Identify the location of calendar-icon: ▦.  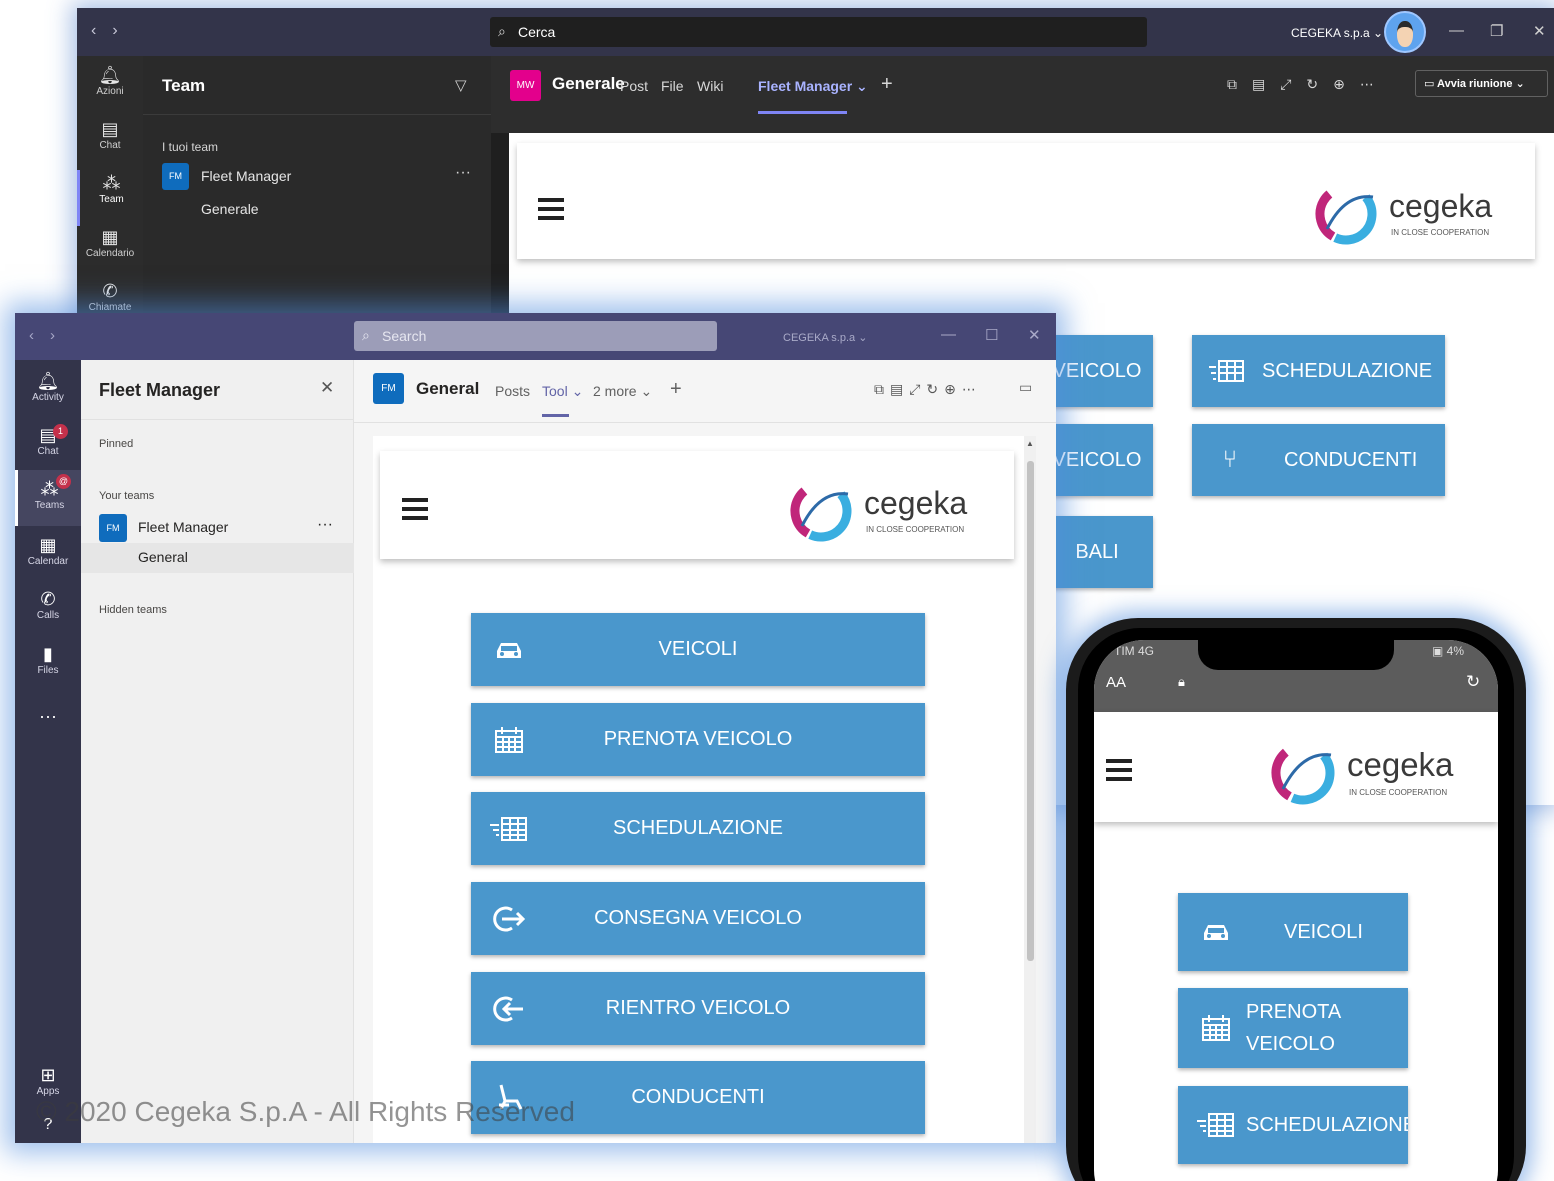
(110, 237).